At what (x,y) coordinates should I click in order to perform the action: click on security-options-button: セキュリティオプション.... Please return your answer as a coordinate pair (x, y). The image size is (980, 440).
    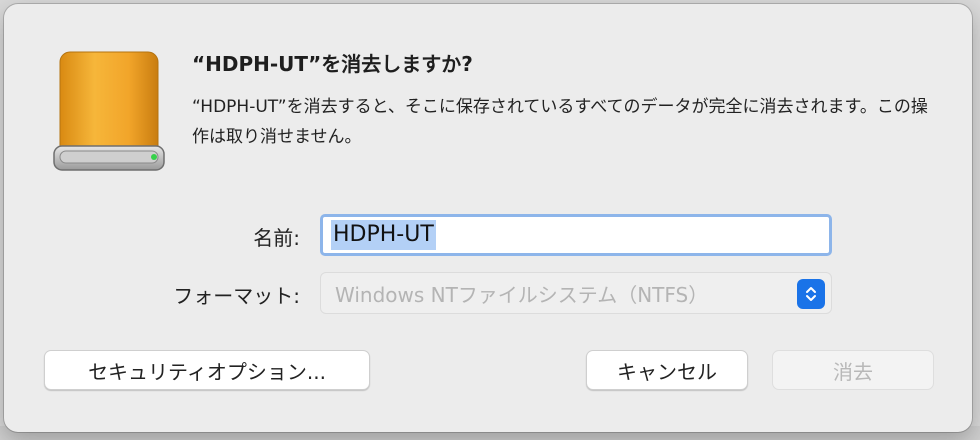
    Looking at the image, I should click on (207, 370).